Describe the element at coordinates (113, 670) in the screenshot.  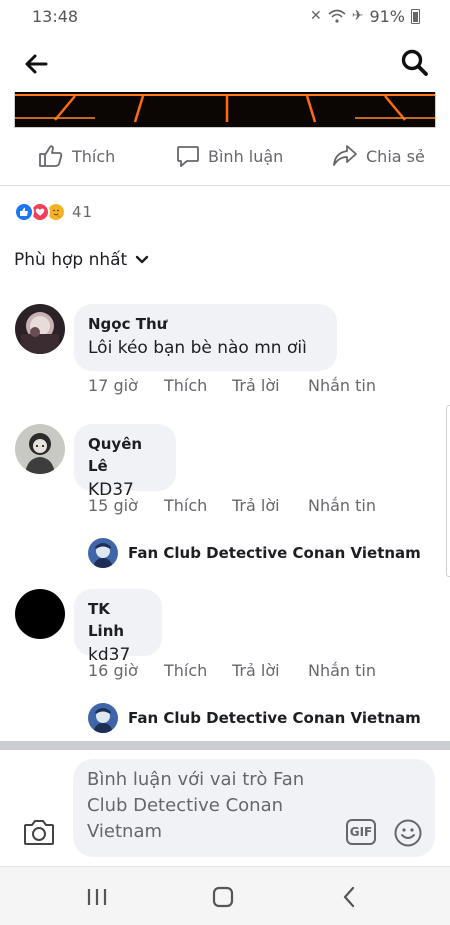
I see `comment-time: 16 giờ` at that location.